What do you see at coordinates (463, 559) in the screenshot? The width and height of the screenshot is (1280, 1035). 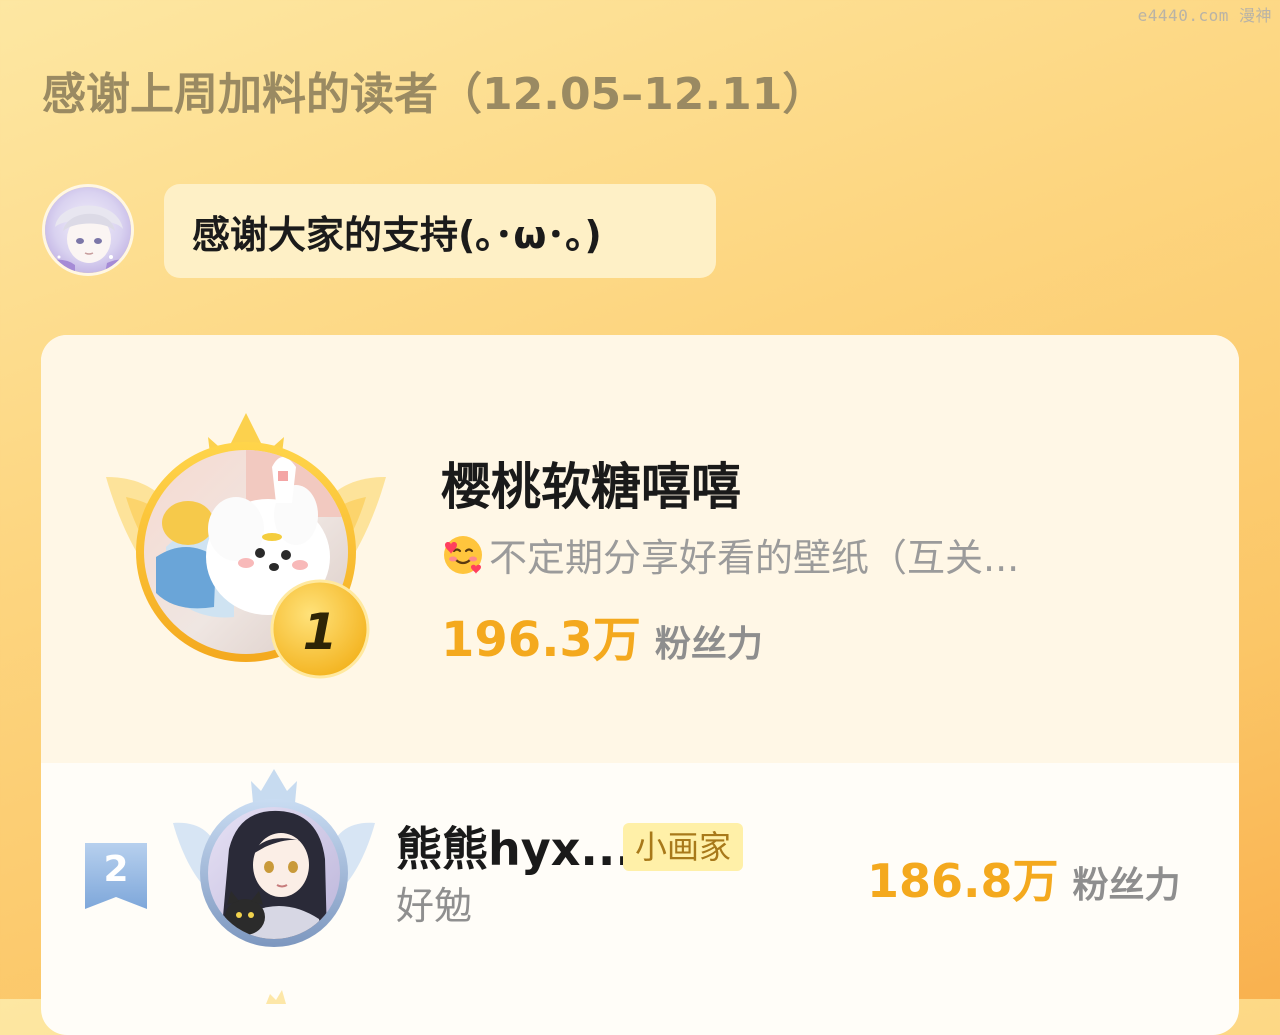 I see `smiling-face-with-hearts-icon` at bounding box center [463, 559].